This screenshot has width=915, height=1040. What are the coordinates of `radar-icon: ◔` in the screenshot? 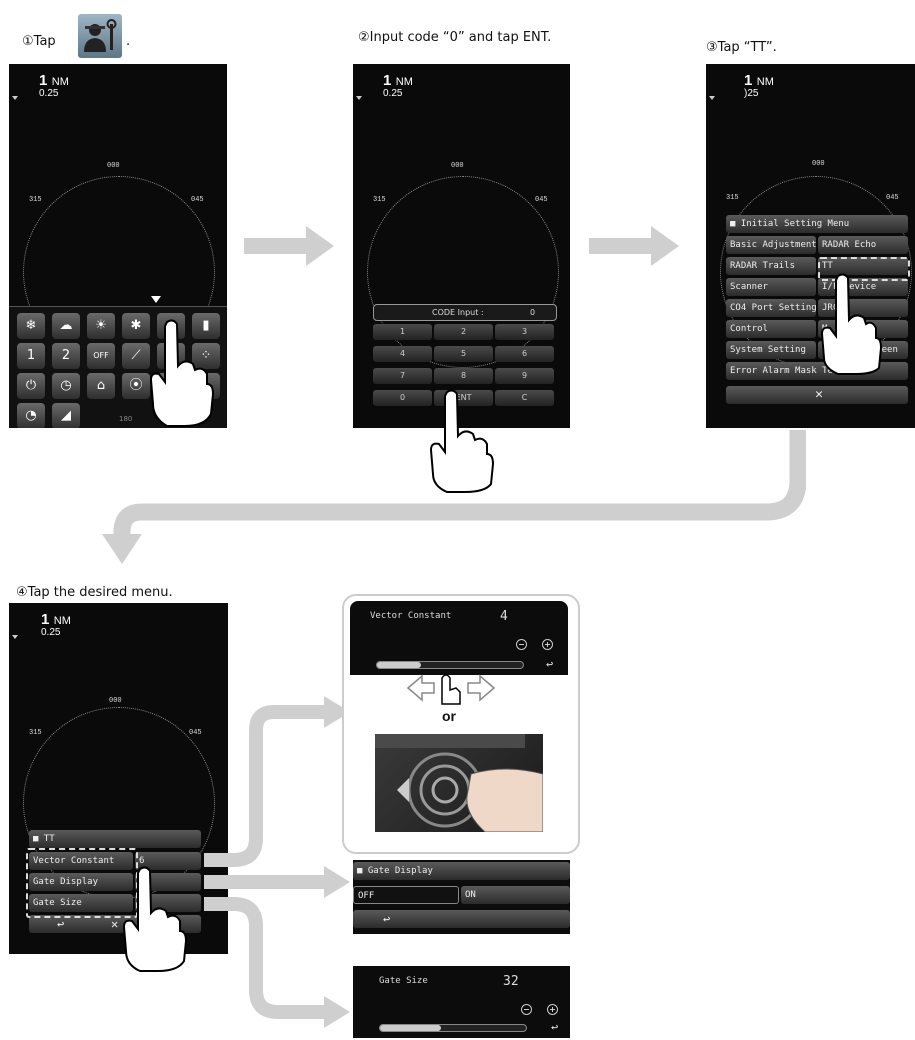 It's located at (31, 415).